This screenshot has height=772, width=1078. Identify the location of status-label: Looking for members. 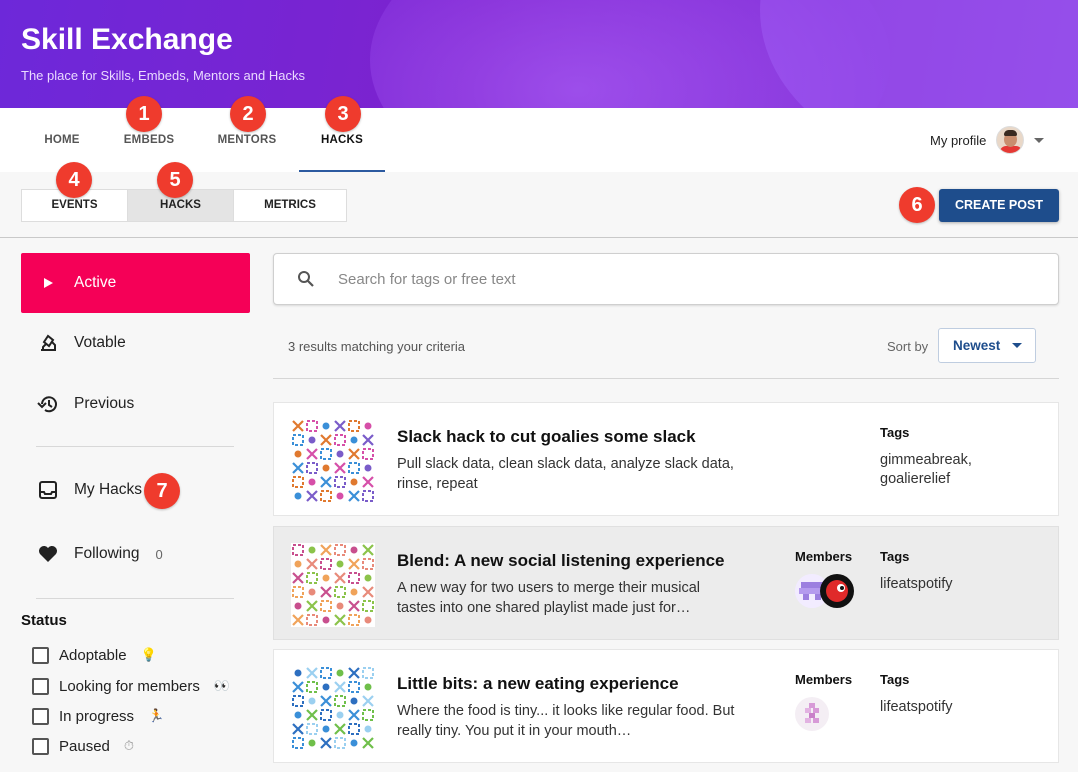
(129, 686).